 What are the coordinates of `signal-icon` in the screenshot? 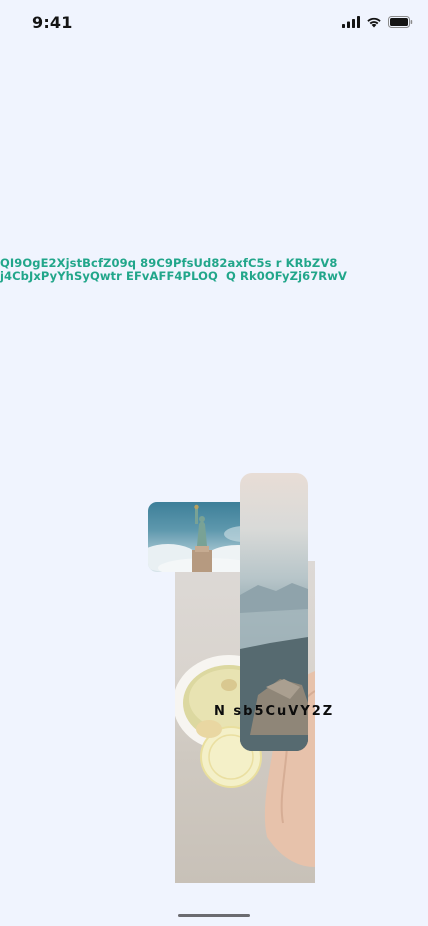 It's located at (351, 22).